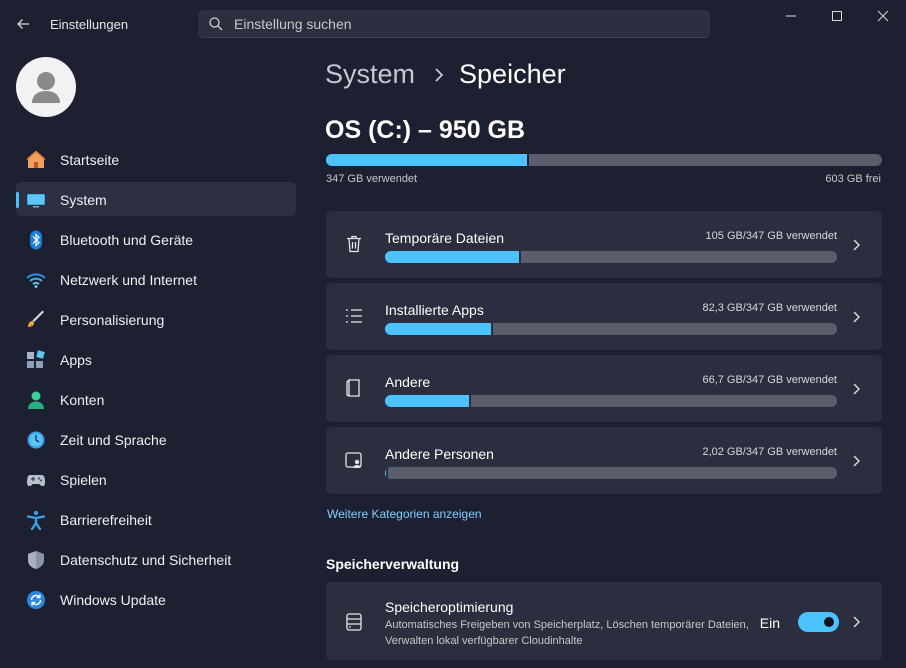 Image resolution: width=906 pixels, height=668 pixels. What do you see at coordinates (393, 564) in the screenshot?
I see `section-title: Speicherverwaltung` at bounding box center [393, 564].